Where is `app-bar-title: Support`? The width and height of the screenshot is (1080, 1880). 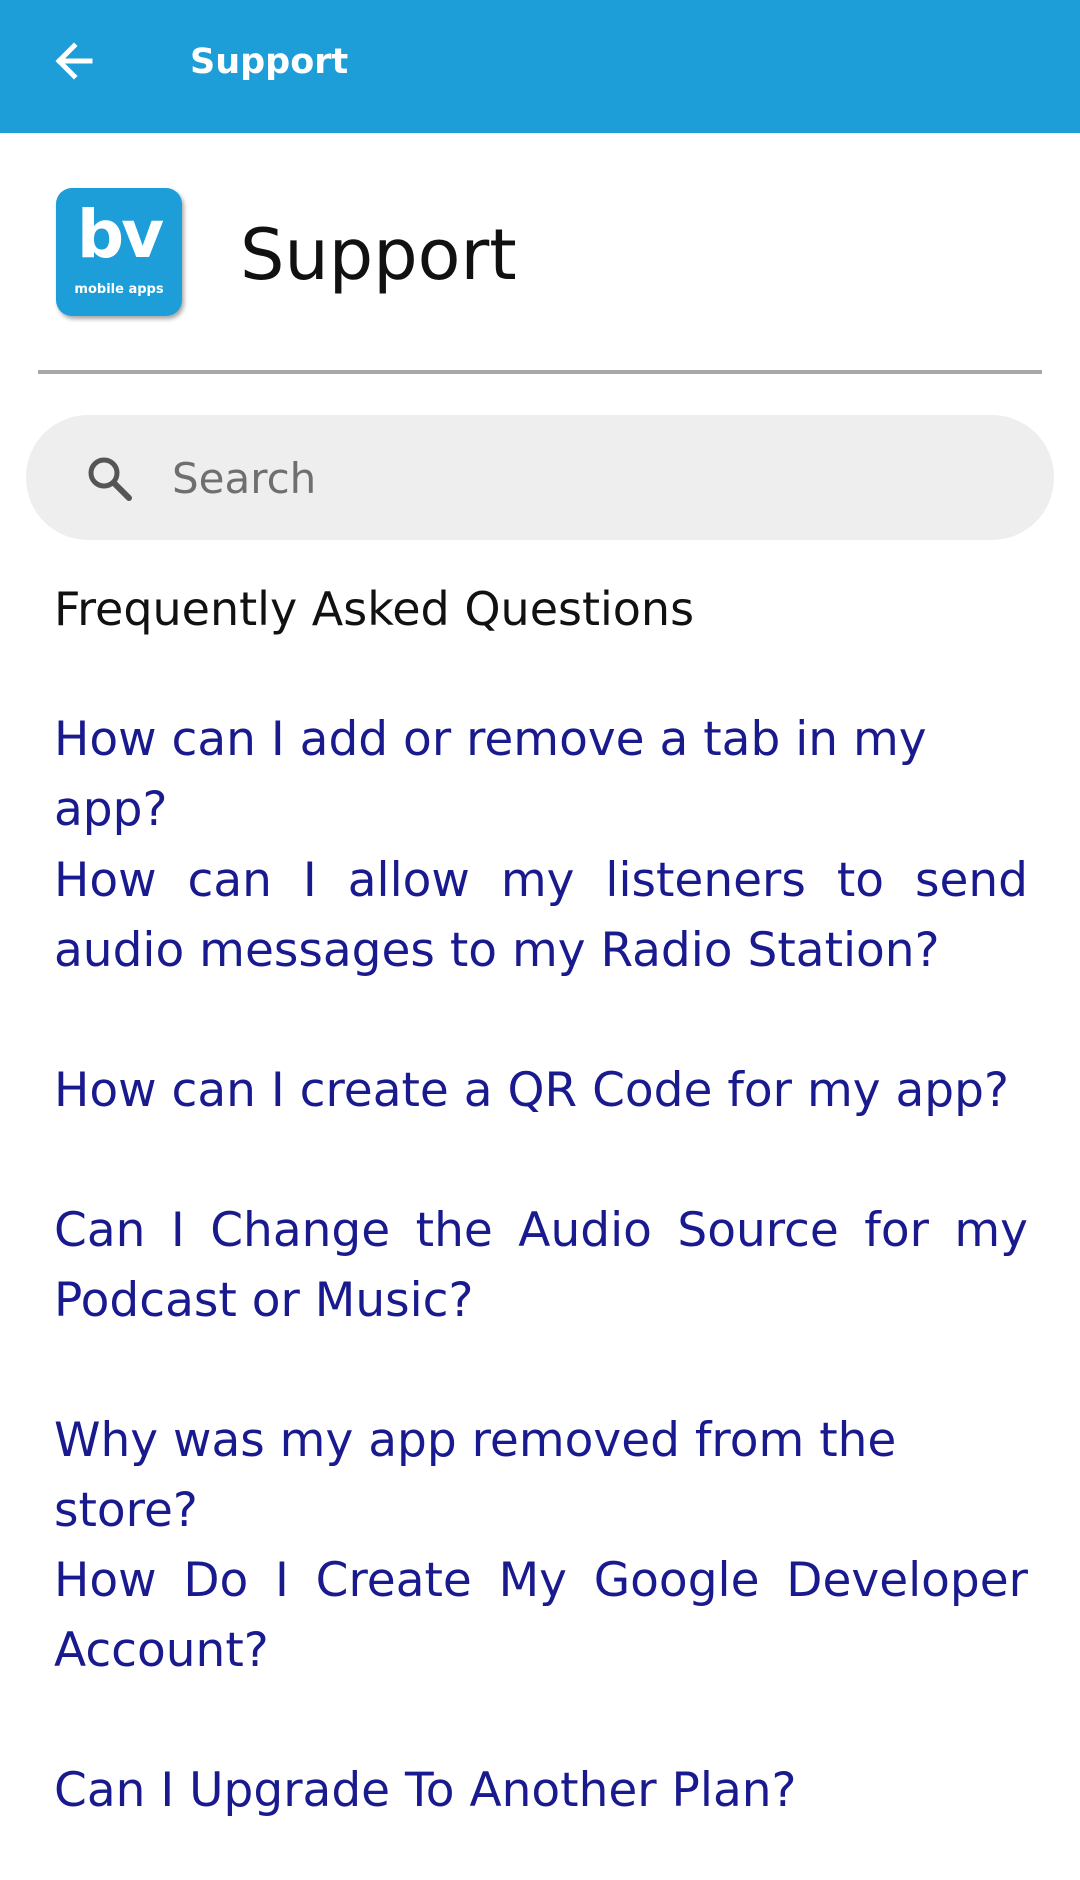
app-bar-title: Support is located at coordinates (269, 62).